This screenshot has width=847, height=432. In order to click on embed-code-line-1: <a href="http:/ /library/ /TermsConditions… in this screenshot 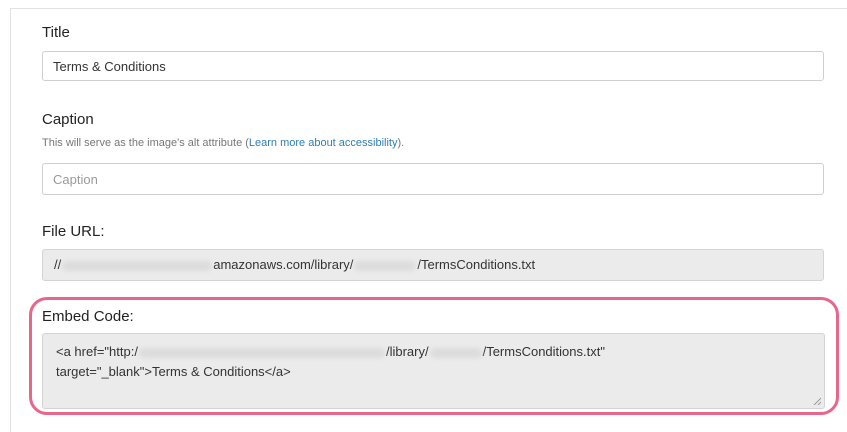, I will do `click(433, 352)`.